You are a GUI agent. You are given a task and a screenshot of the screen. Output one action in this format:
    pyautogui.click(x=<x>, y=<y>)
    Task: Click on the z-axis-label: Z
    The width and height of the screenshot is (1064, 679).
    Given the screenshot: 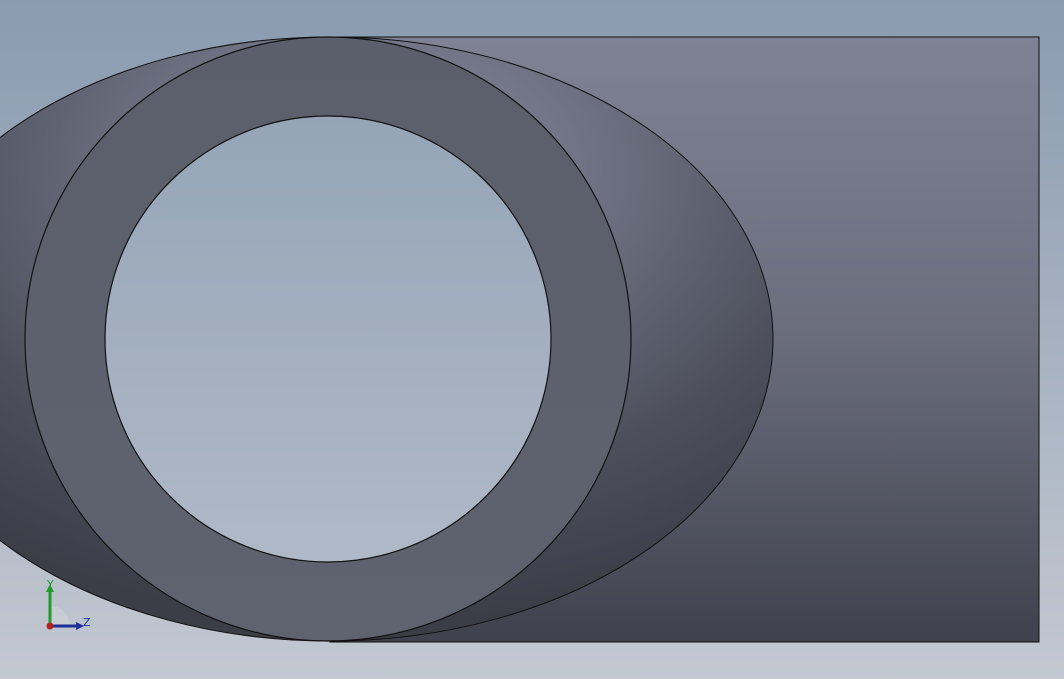 What is the action you would take?
    pyautogui.click(x=87, y=622)
    